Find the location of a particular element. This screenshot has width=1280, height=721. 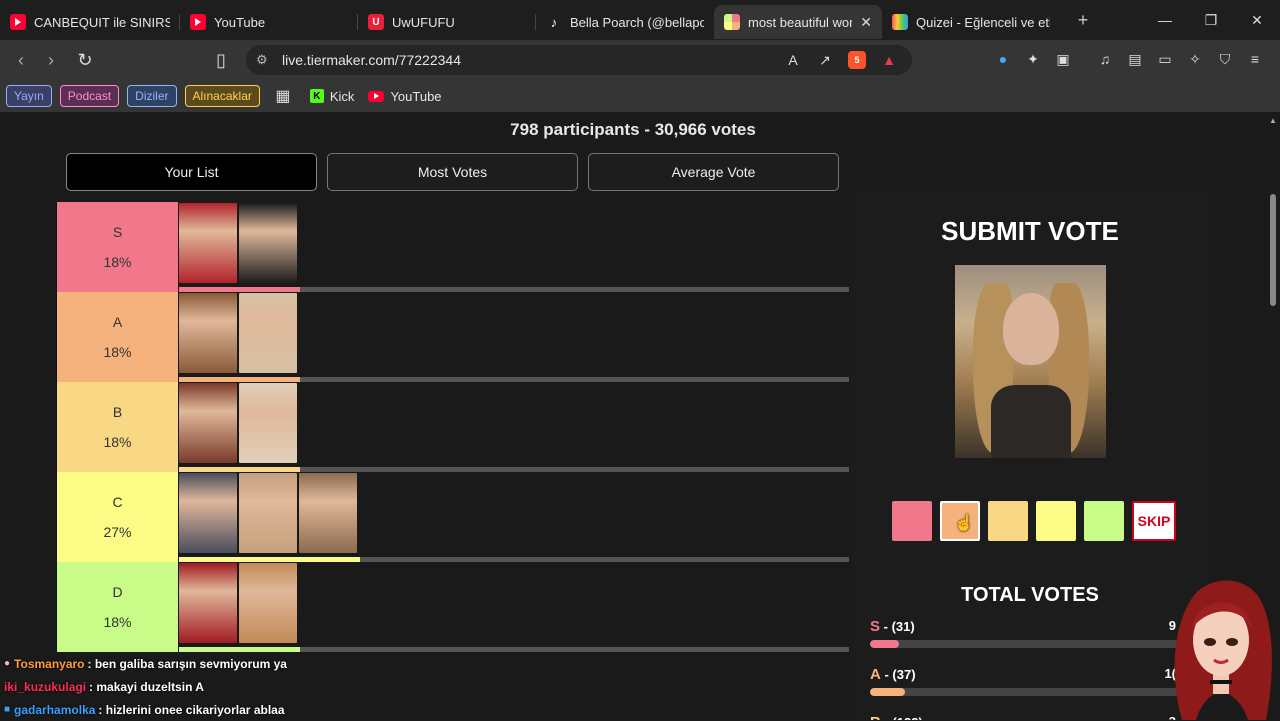

minimize-icon: — is located at coordinates (1165, 20).